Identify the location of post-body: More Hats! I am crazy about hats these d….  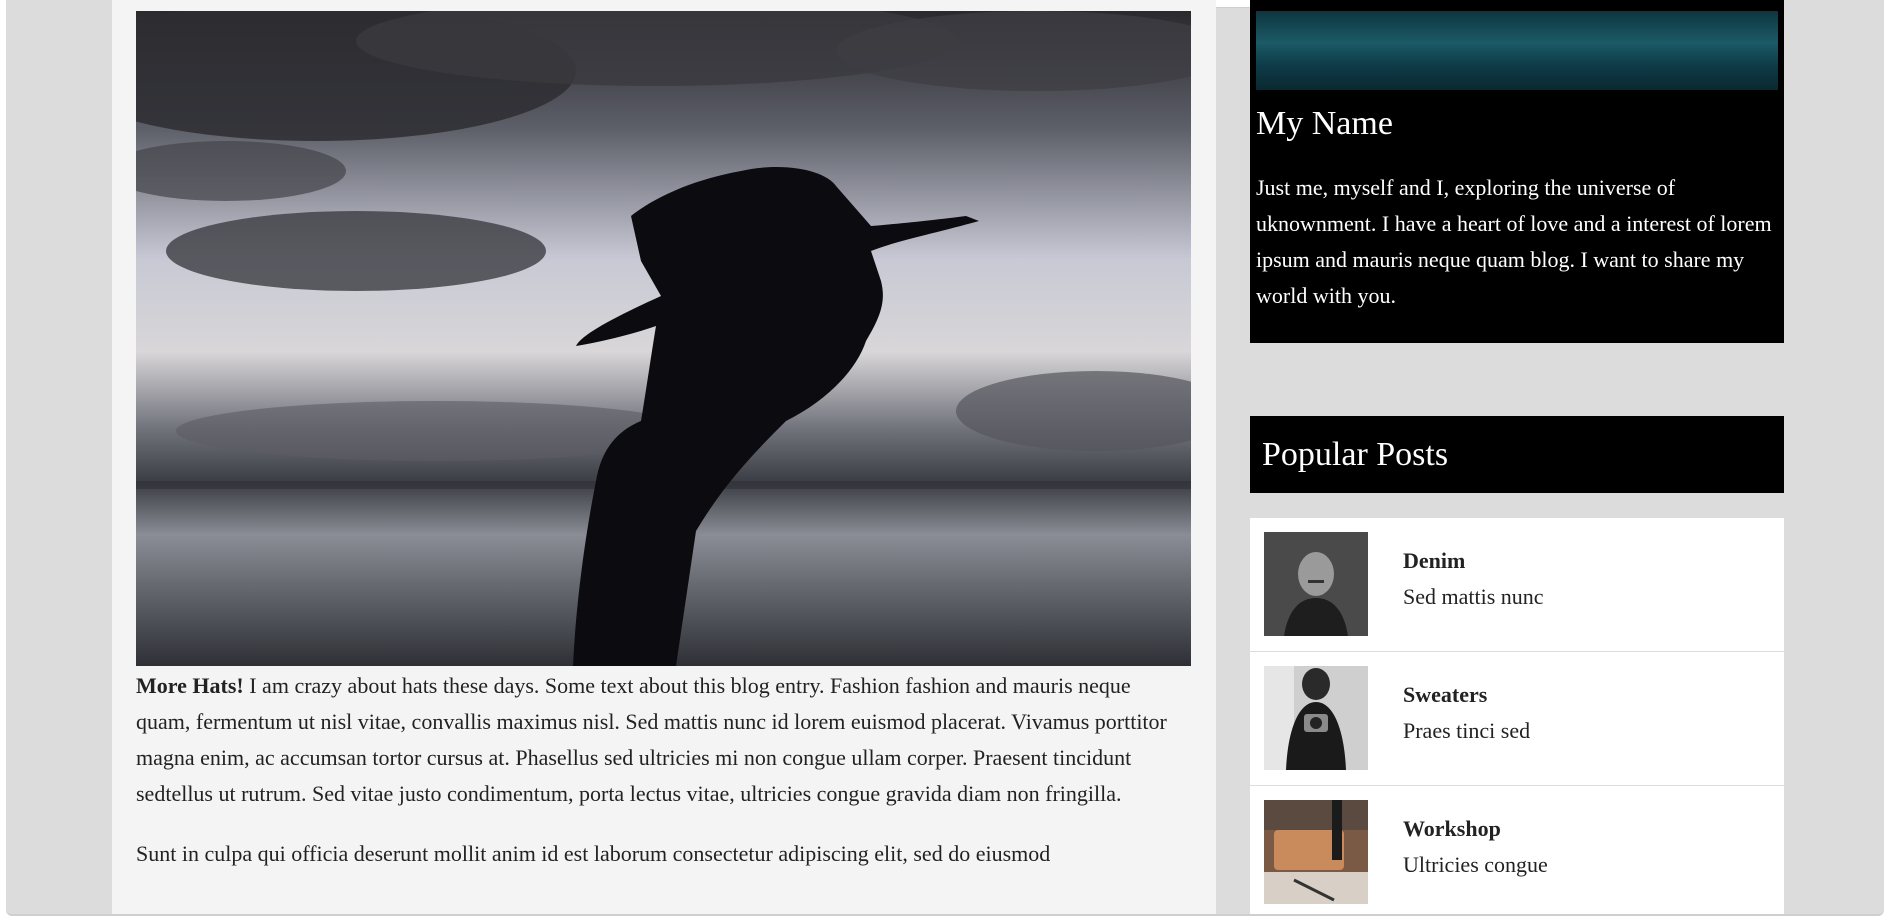
(658, 782).